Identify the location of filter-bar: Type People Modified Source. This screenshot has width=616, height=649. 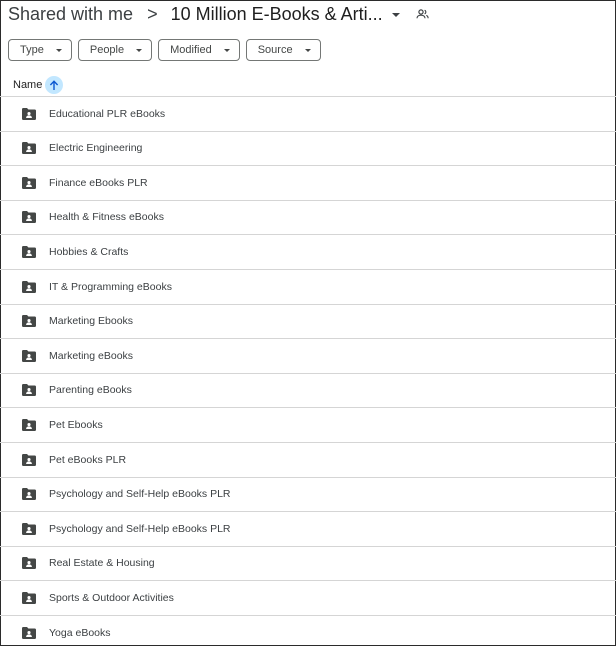
(164, 50).